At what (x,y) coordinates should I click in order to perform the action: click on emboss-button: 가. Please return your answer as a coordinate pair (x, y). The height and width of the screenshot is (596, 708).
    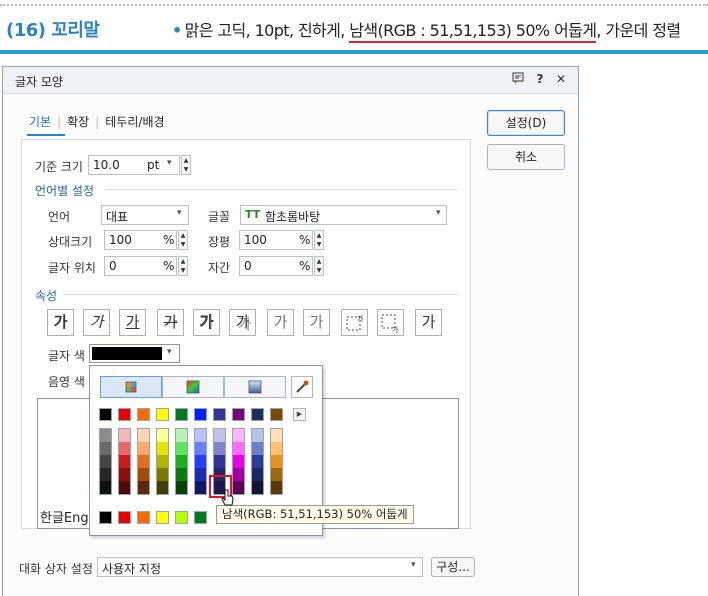
    Looking at the image, I should click on (280, 322).